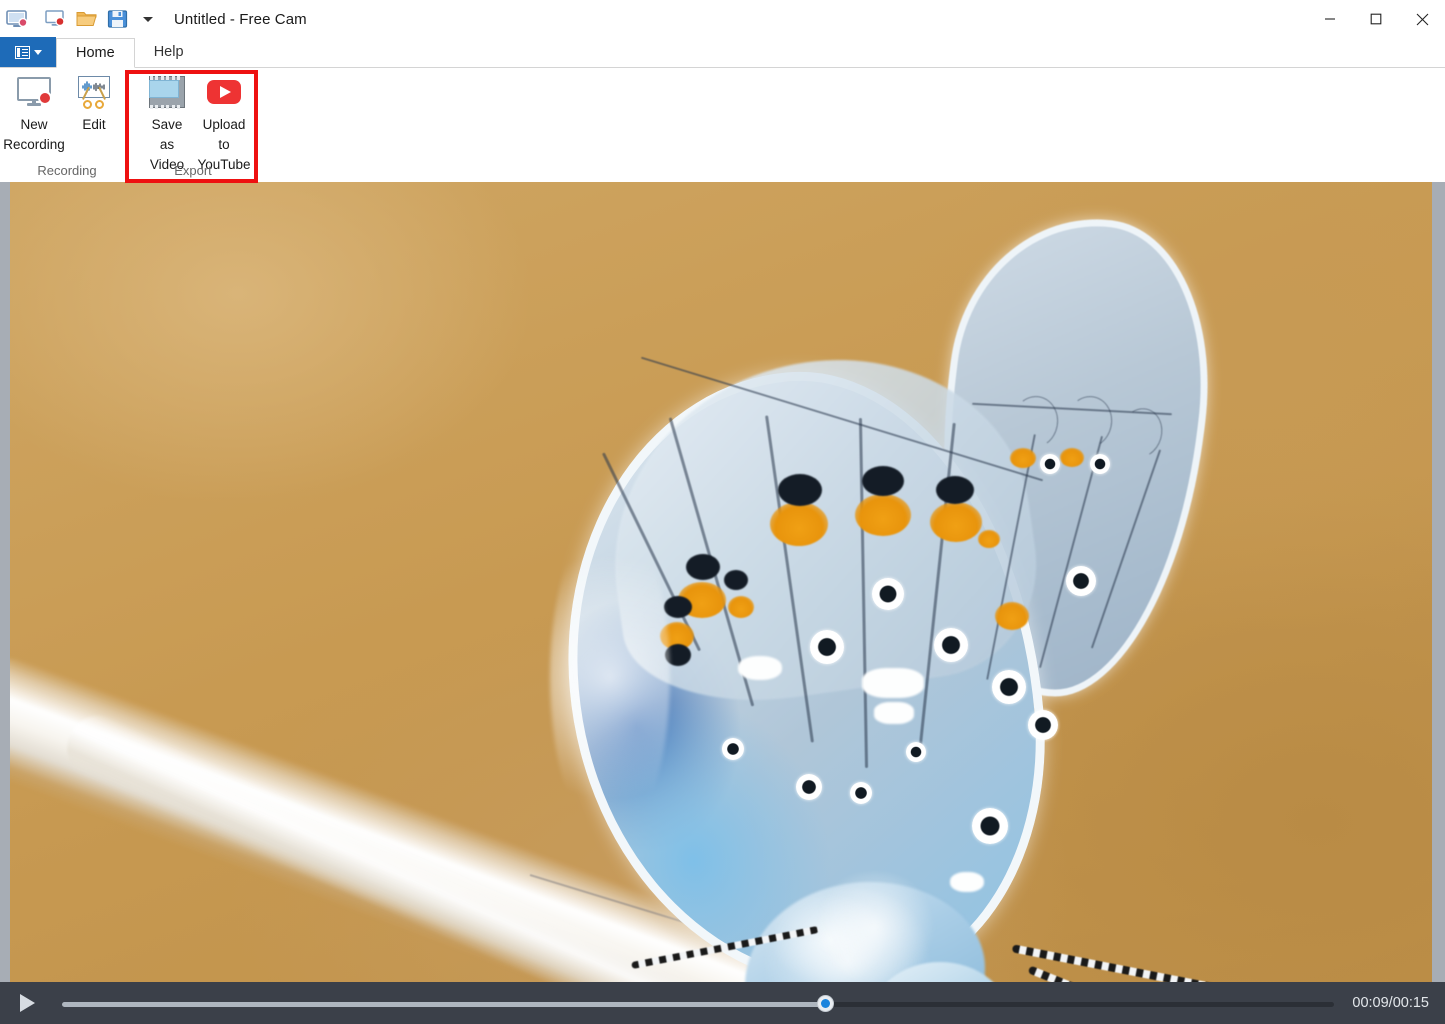  What do you see at coordinates (34, 111) in the screenshot?
I see `new-recording-button: New Recording` at bounding box center [34, 111].